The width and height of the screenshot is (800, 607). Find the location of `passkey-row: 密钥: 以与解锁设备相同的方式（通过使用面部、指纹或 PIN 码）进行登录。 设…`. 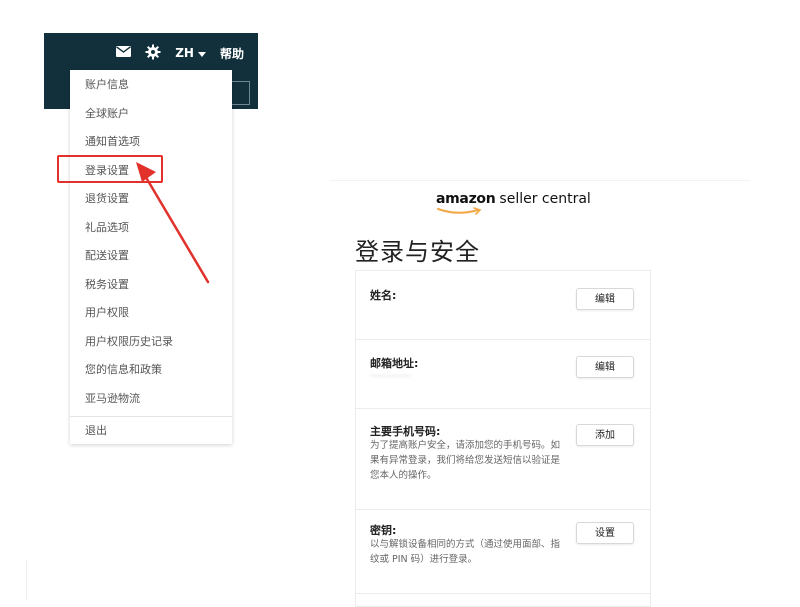

passkey-row: 密钥: 以与解锁设备相同的方式（通过使用面部、指纹或 PIN 码）进行登录。 设… is located at coordinates (503, 557).